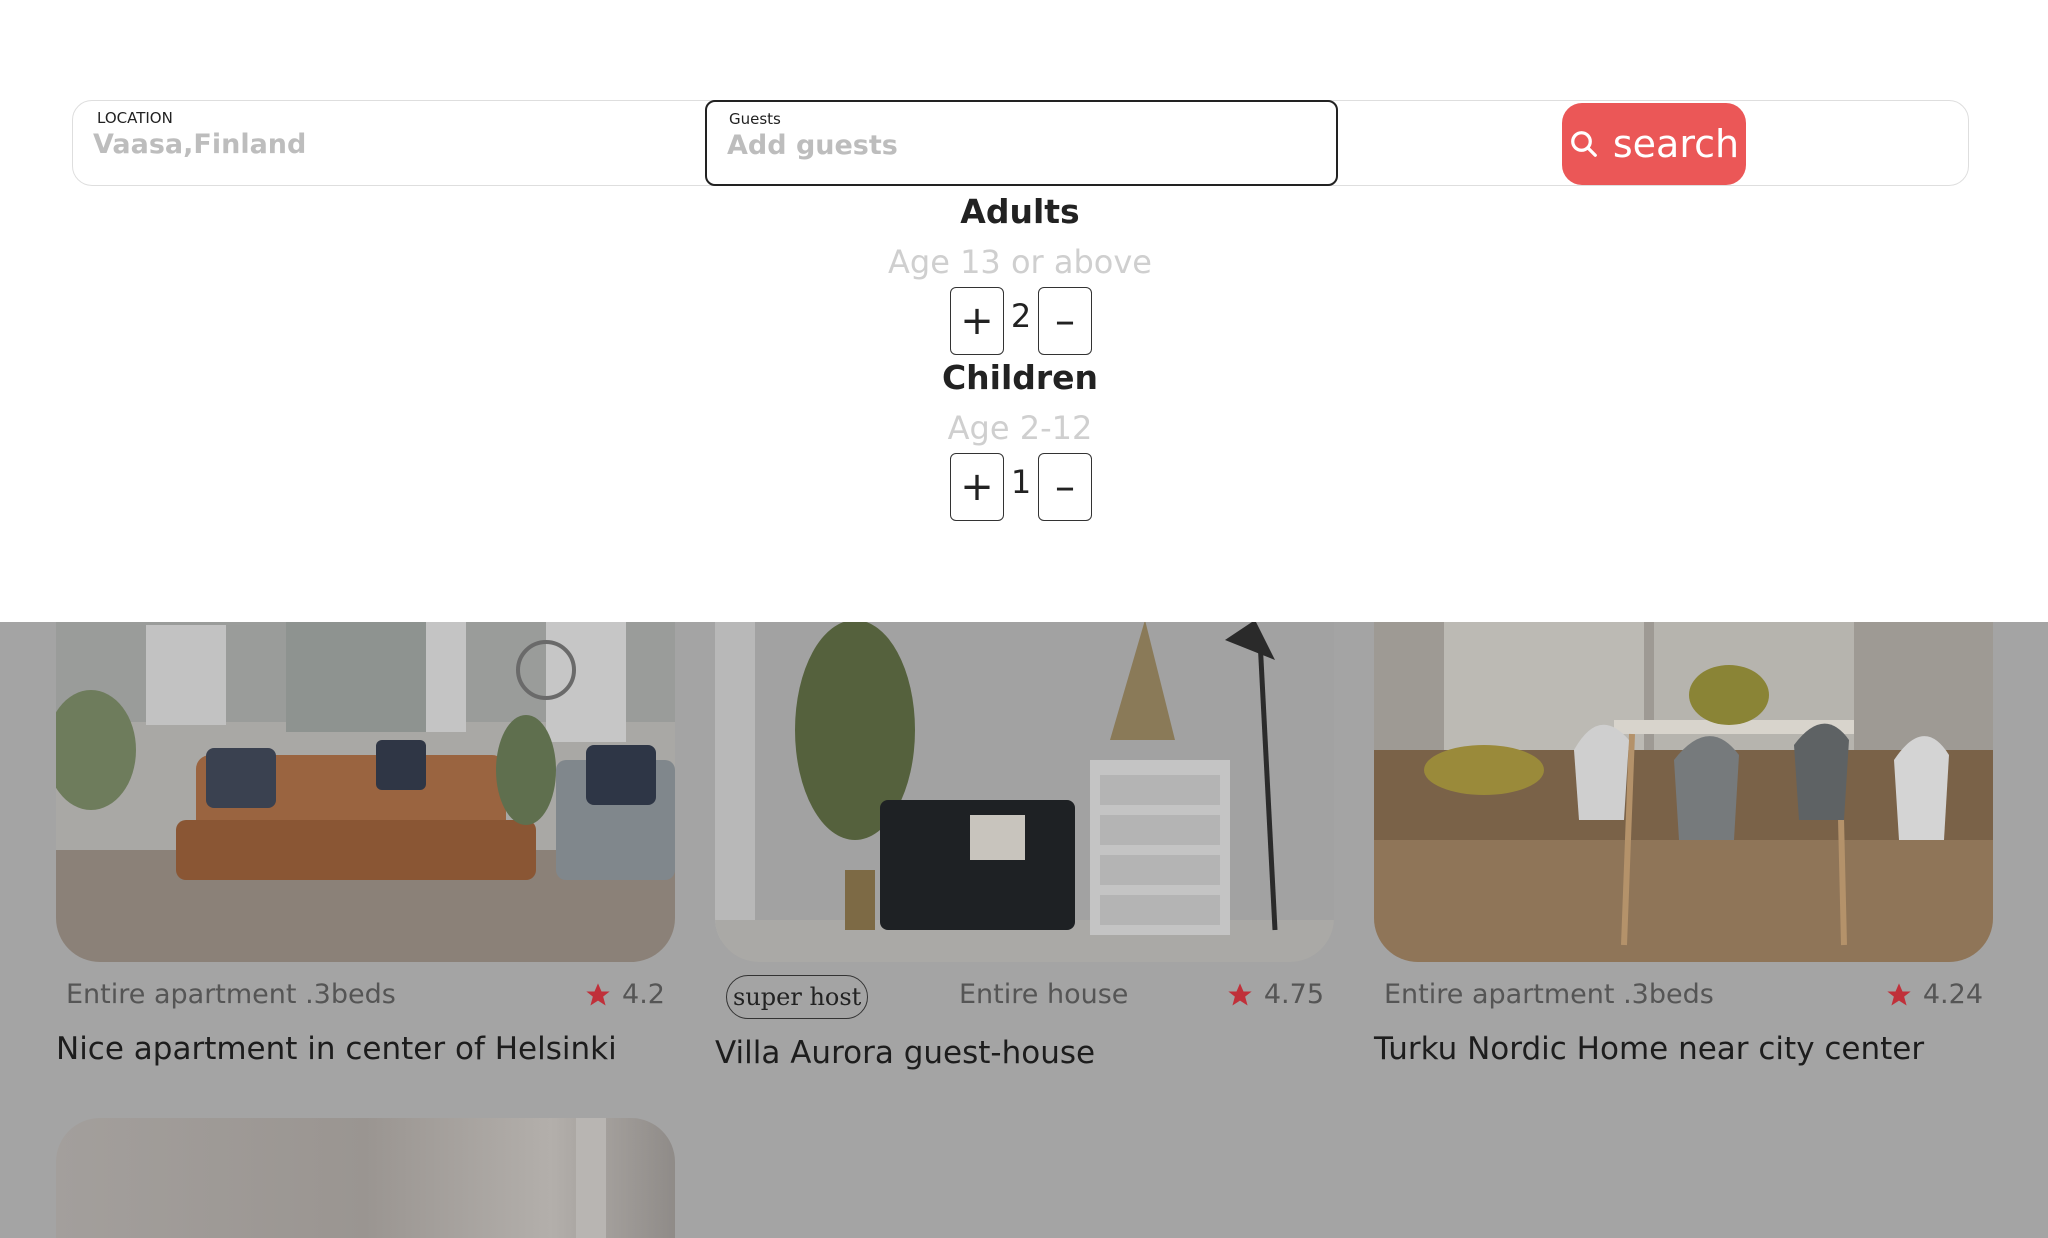  I want to click on location-label: LOCATION, so click(135, 118).